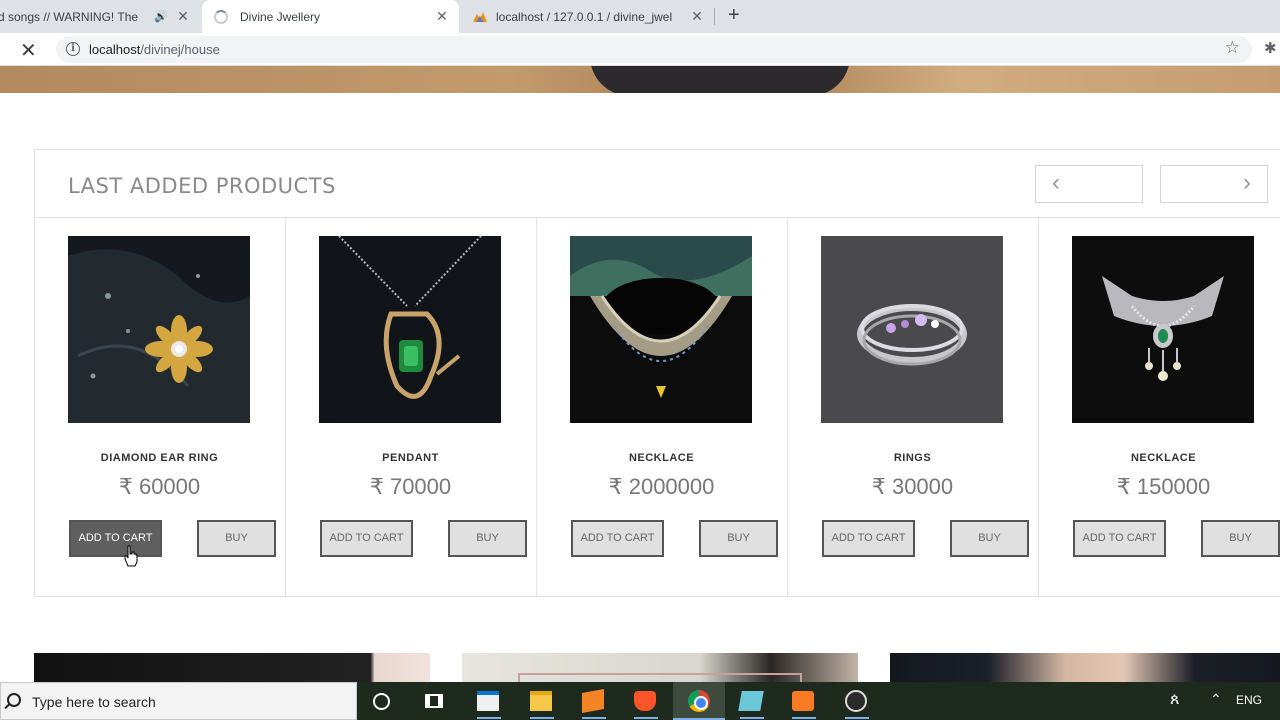 The height and width of the screenshot is (720, 1280). I want to click on chrome-taskbar-button, so click(699, 701).